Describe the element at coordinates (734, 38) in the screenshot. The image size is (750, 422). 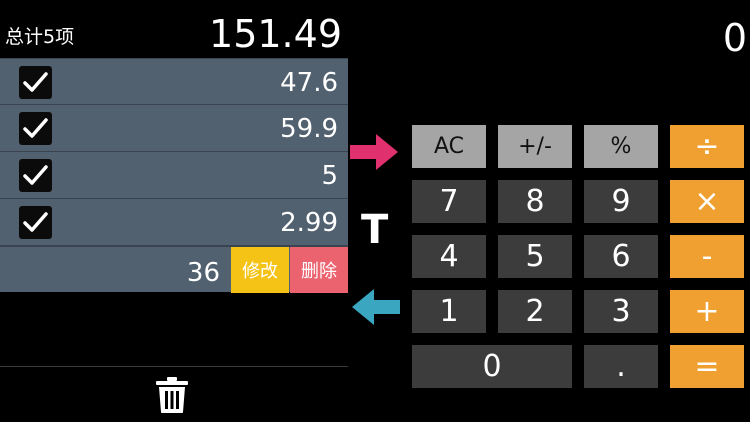
I see `calculator-display: 0` at that location.